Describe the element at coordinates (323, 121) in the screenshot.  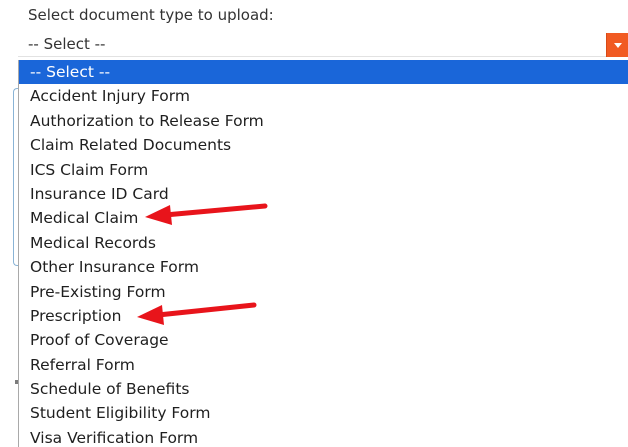
I see `option-authorization-to-release-form: Authorization to Release Form` at that location.